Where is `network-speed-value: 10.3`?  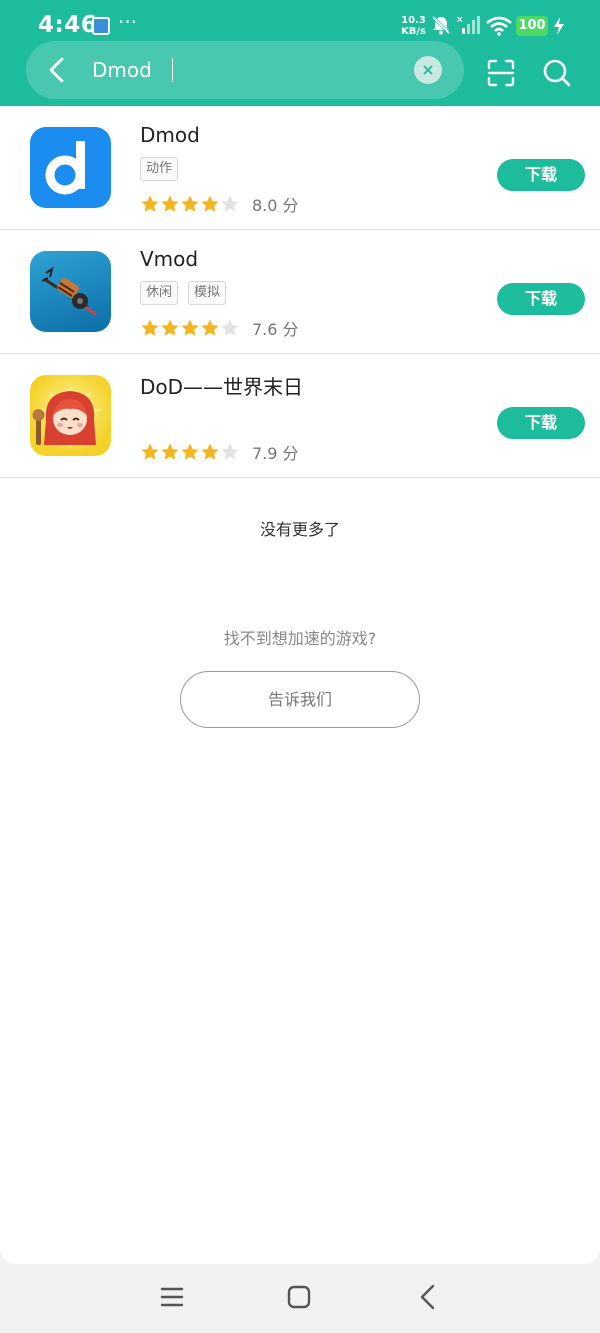 network-speed-value: 10.3 is located at coordinates (413, 20).